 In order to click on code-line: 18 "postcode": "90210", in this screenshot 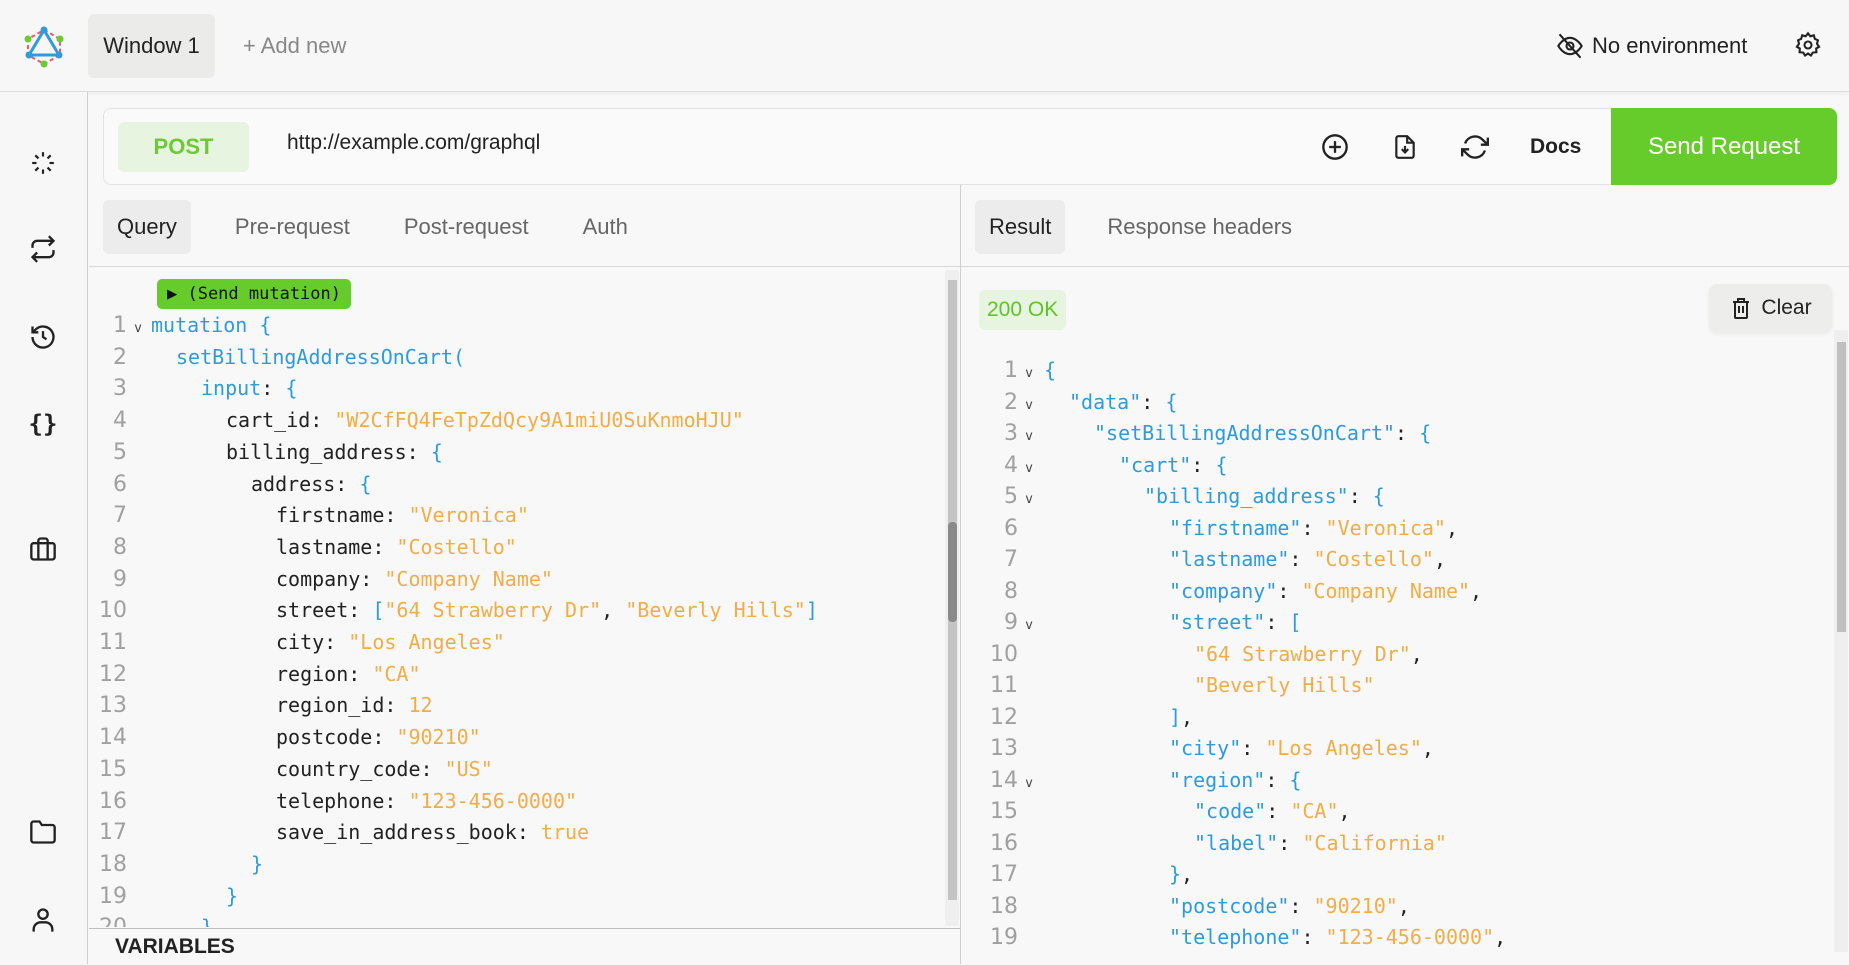, I will do `click(1194, 907)`.